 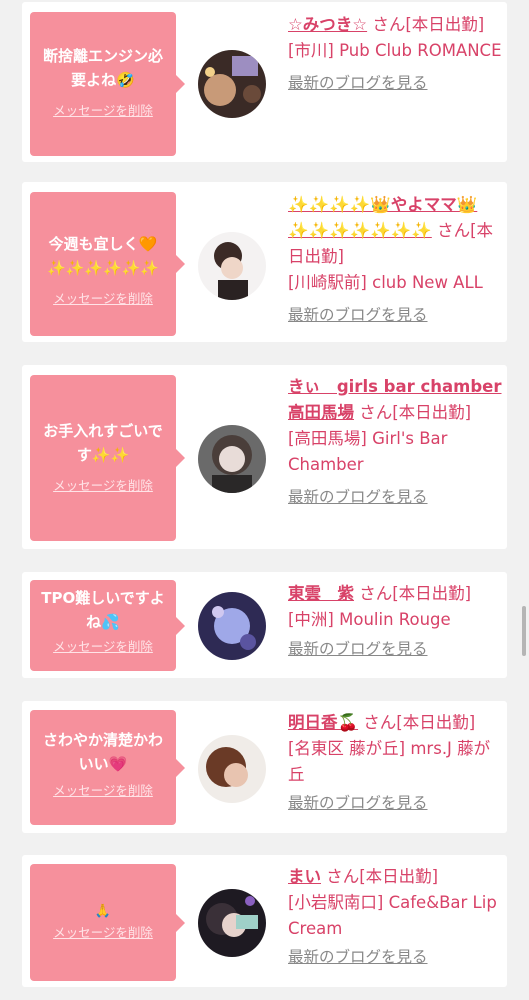 What do you see at coordinates (524, 631) in the screenshot?
I see `scrollbar` at bounding box center [524, 631].